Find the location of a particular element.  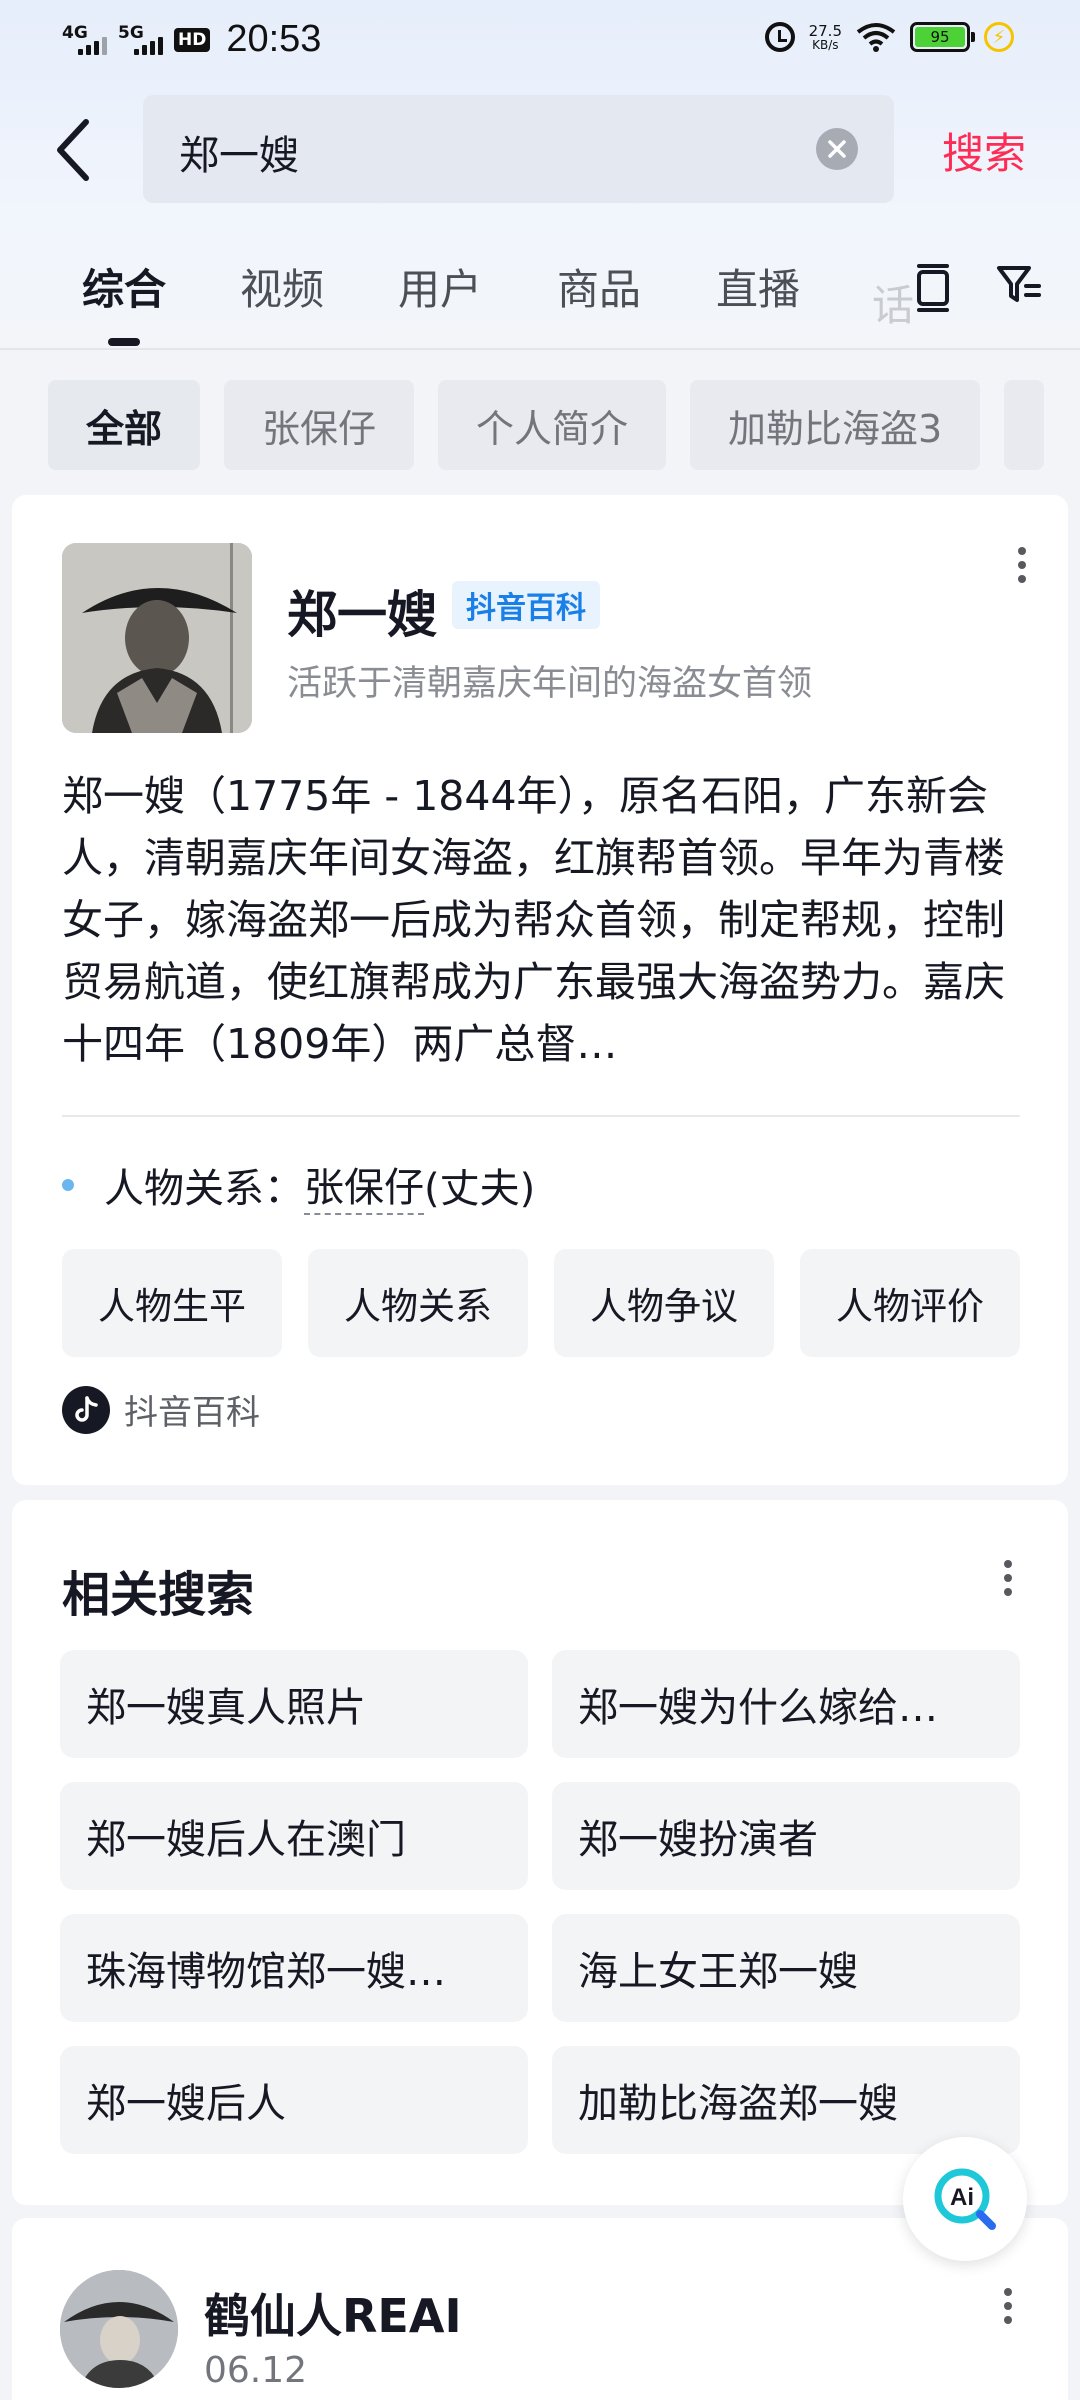

related-search-item: 海上女王郑一嫂 is located at coordinates (786, 1968).